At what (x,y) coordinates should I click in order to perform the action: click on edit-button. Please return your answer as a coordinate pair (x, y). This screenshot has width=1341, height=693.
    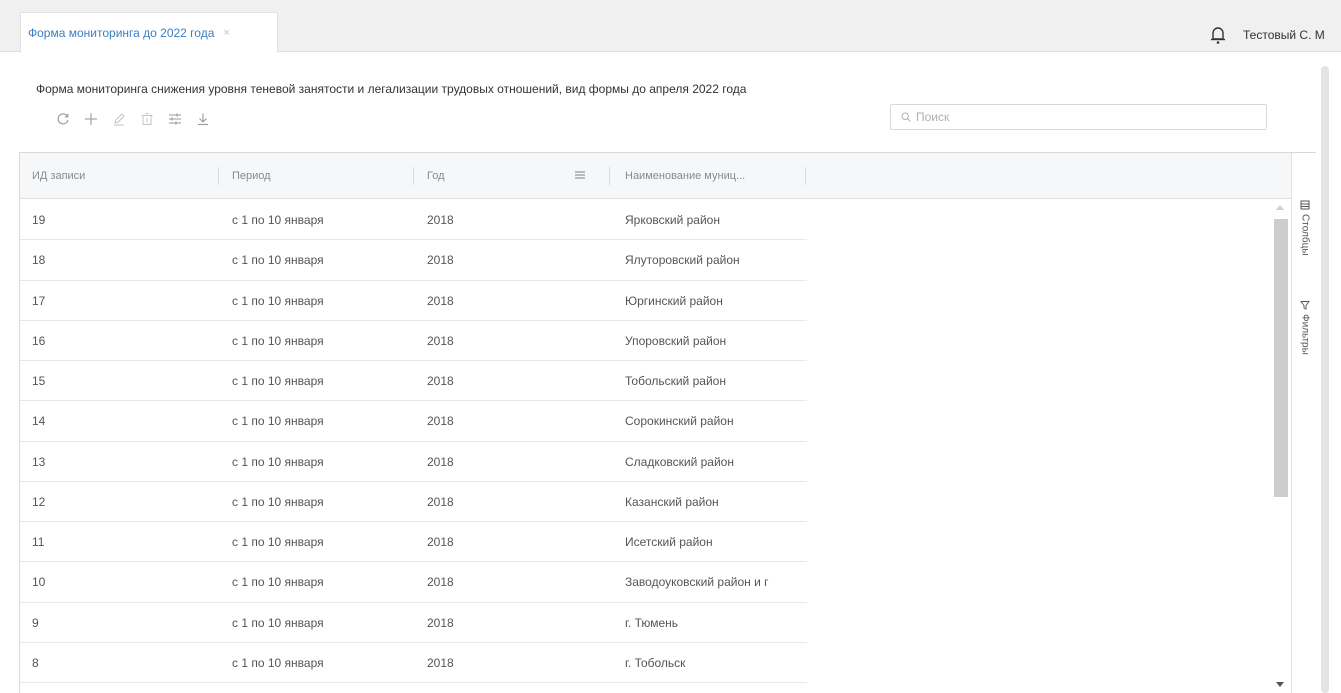
    Looking at the image, I should click on (119, 119).